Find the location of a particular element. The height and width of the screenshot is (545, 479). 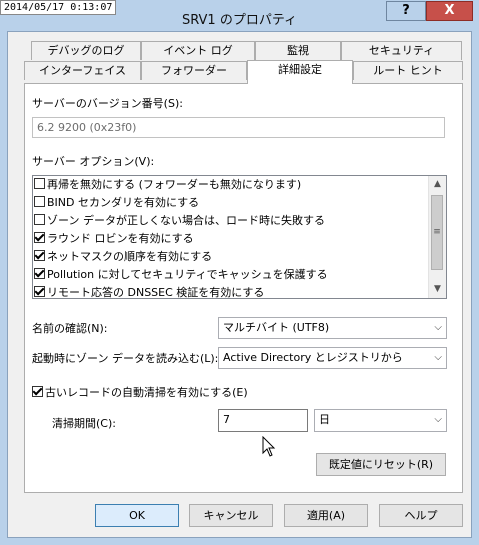

name-checking-select: マルチバイト (UTF8) ⌵ is located at coordinates (332, 328).